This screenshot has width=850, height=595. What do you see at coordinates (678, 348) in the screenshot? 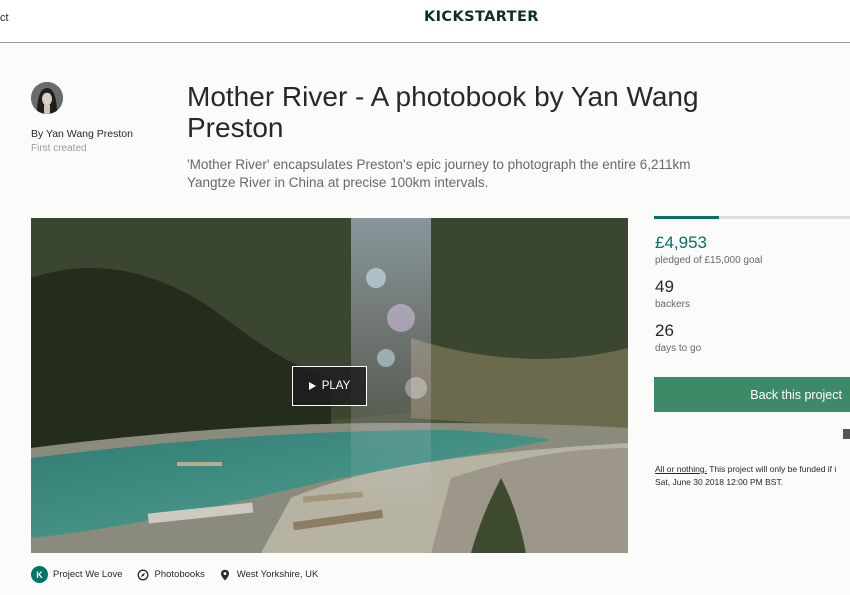
I see `days-to-go-label: days to go` at bounding box center [678, 348].